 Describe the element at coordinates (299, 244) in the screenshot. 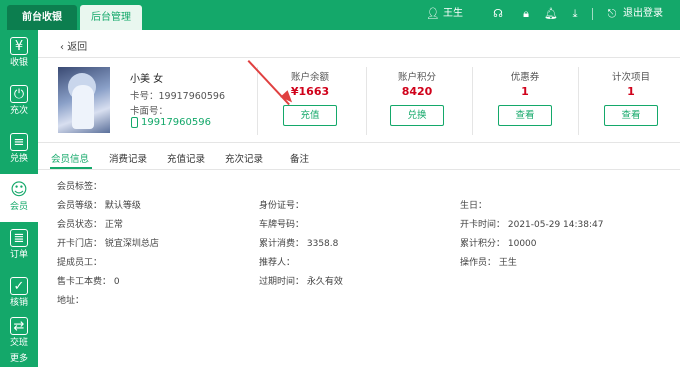

I see `field-total-spent: 累计消费： 3358.8` at that location.